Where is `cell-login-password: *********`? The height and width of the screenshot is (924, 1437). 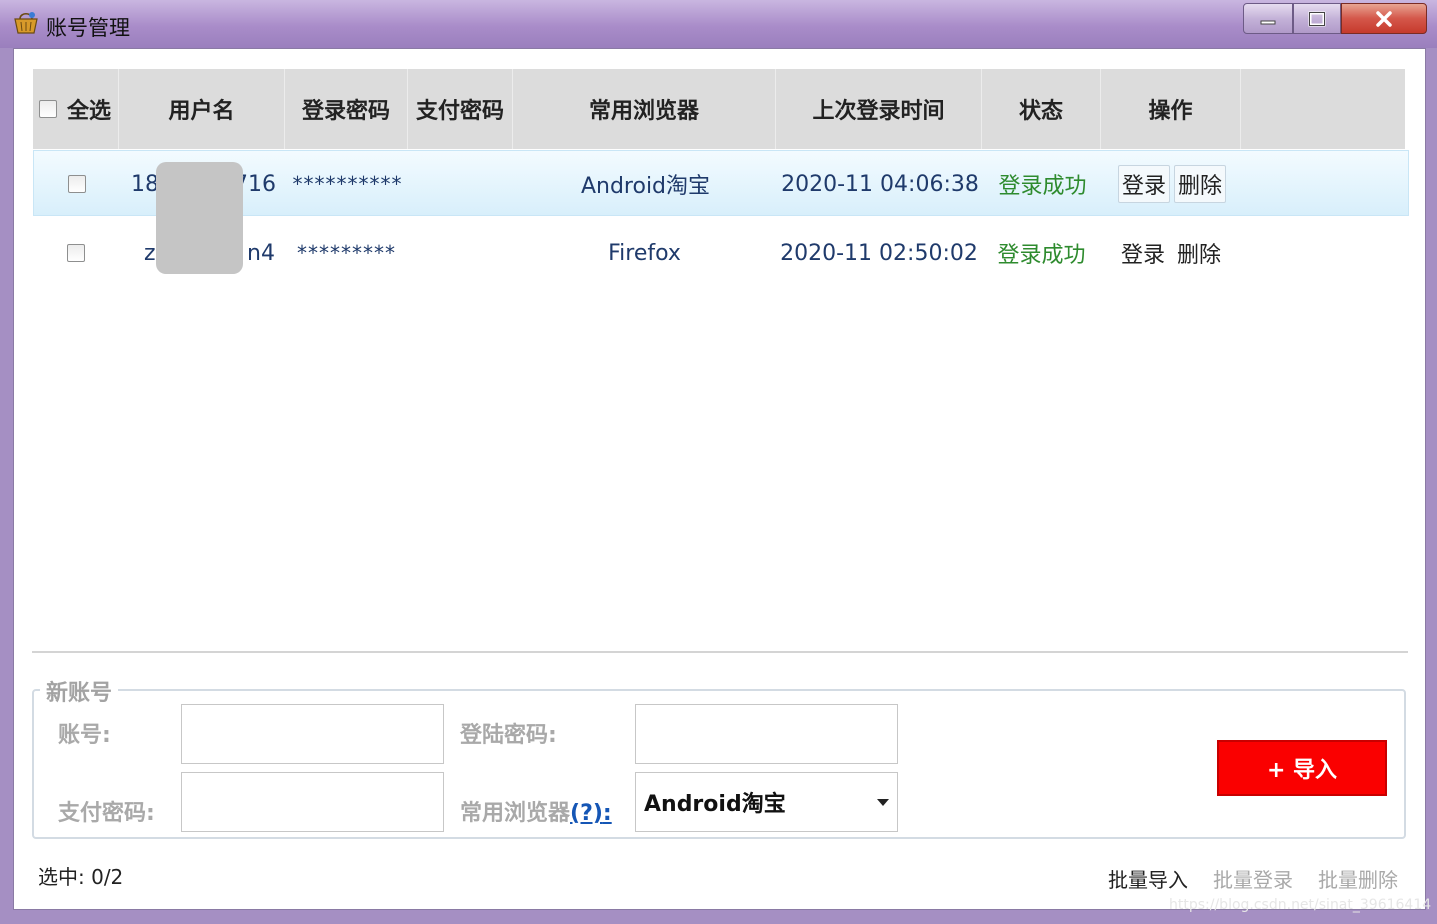
cell-login-password: ********* is located at coordinates (346, 253).